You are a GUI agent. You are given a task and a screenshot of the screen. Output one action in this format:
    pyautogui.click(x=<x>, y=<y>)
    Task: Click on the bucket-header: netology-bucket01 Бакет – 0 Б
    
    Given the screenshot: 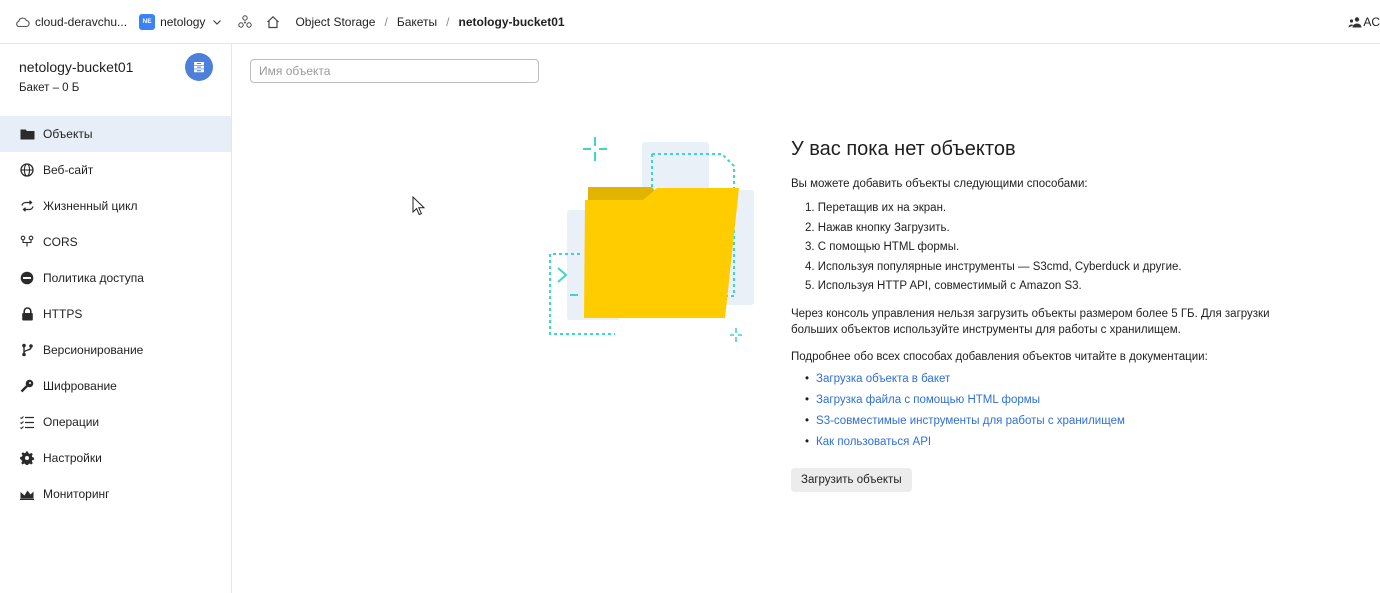 What is the action you would take?
    pyautogui.click(x=115, y=80)
    